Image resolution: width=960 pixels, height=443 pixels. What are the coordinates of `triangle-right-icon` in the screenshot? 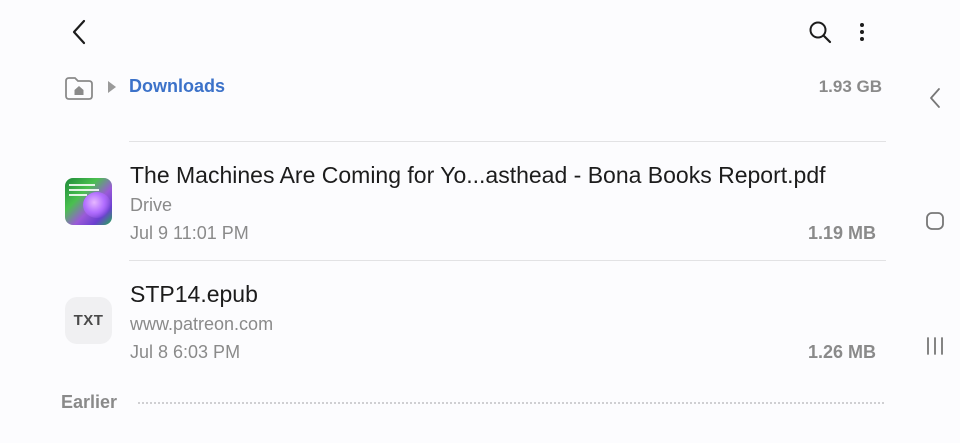 It's located at (112, 87).